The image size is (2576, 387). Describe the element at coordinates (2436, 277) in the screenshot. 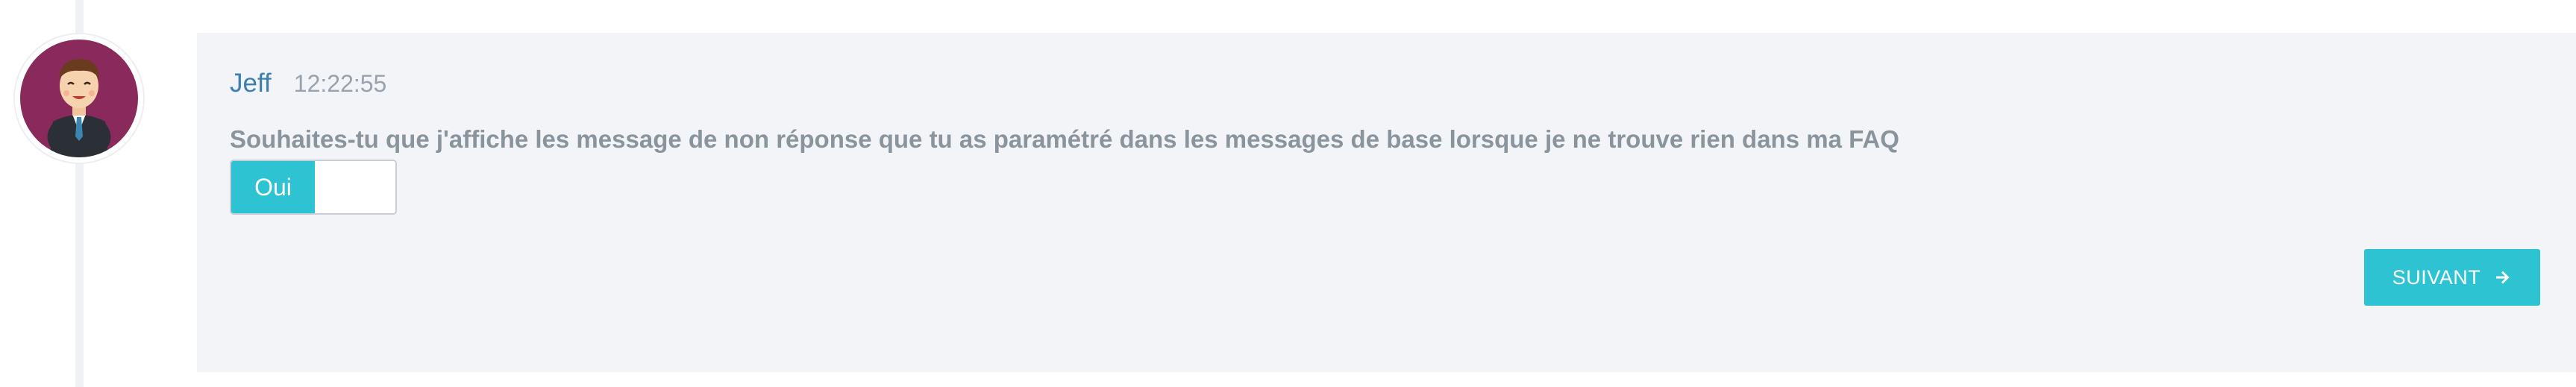

I see `next-button-label: SUIVANT` at that location.